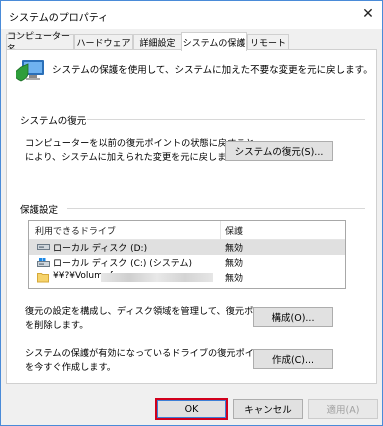 Image resolution: width=383 pixels, height=426 pixels. I want to click on drive-row: ¥¥?¥Volume{ 無効, so click(187, 277).